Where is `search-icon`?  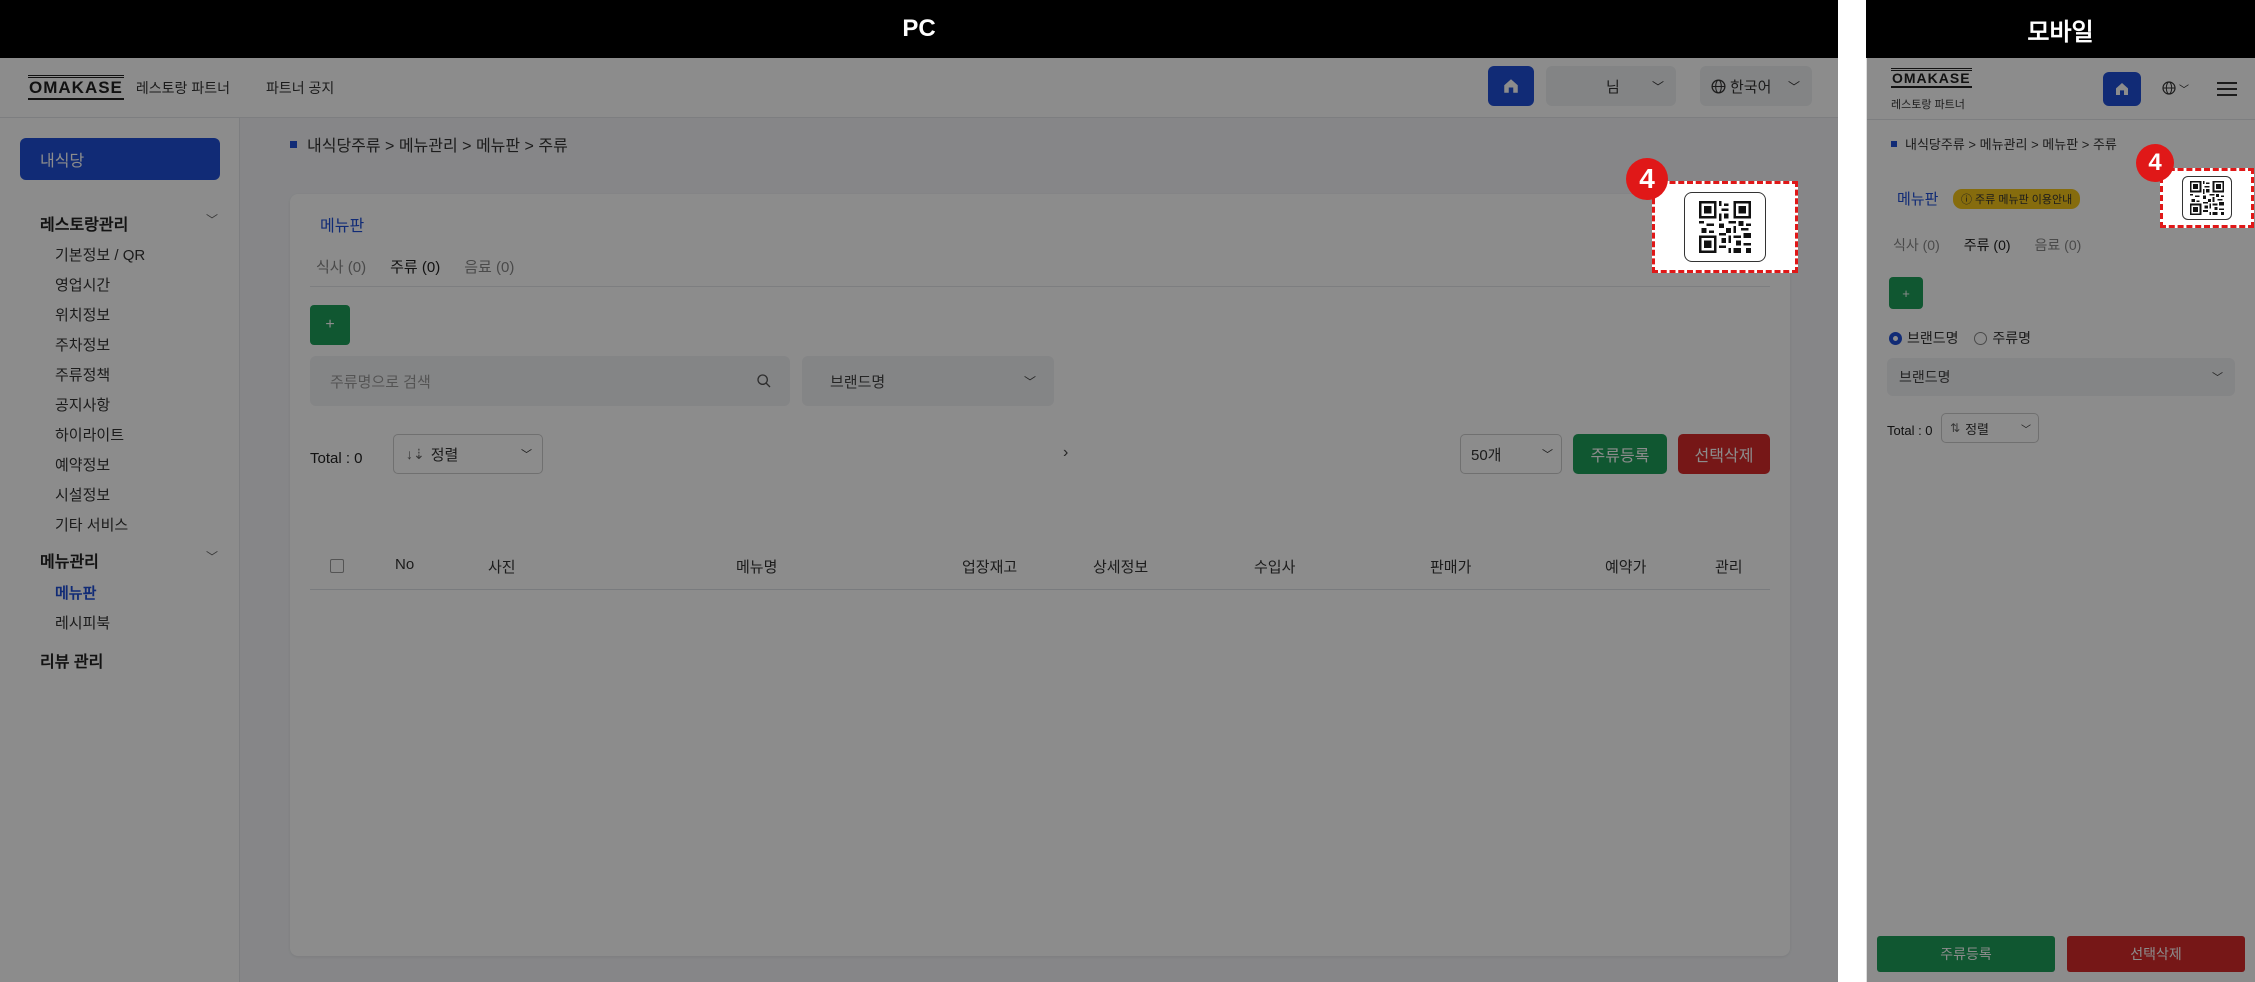 search-icon is located at coordinates (764, 381).